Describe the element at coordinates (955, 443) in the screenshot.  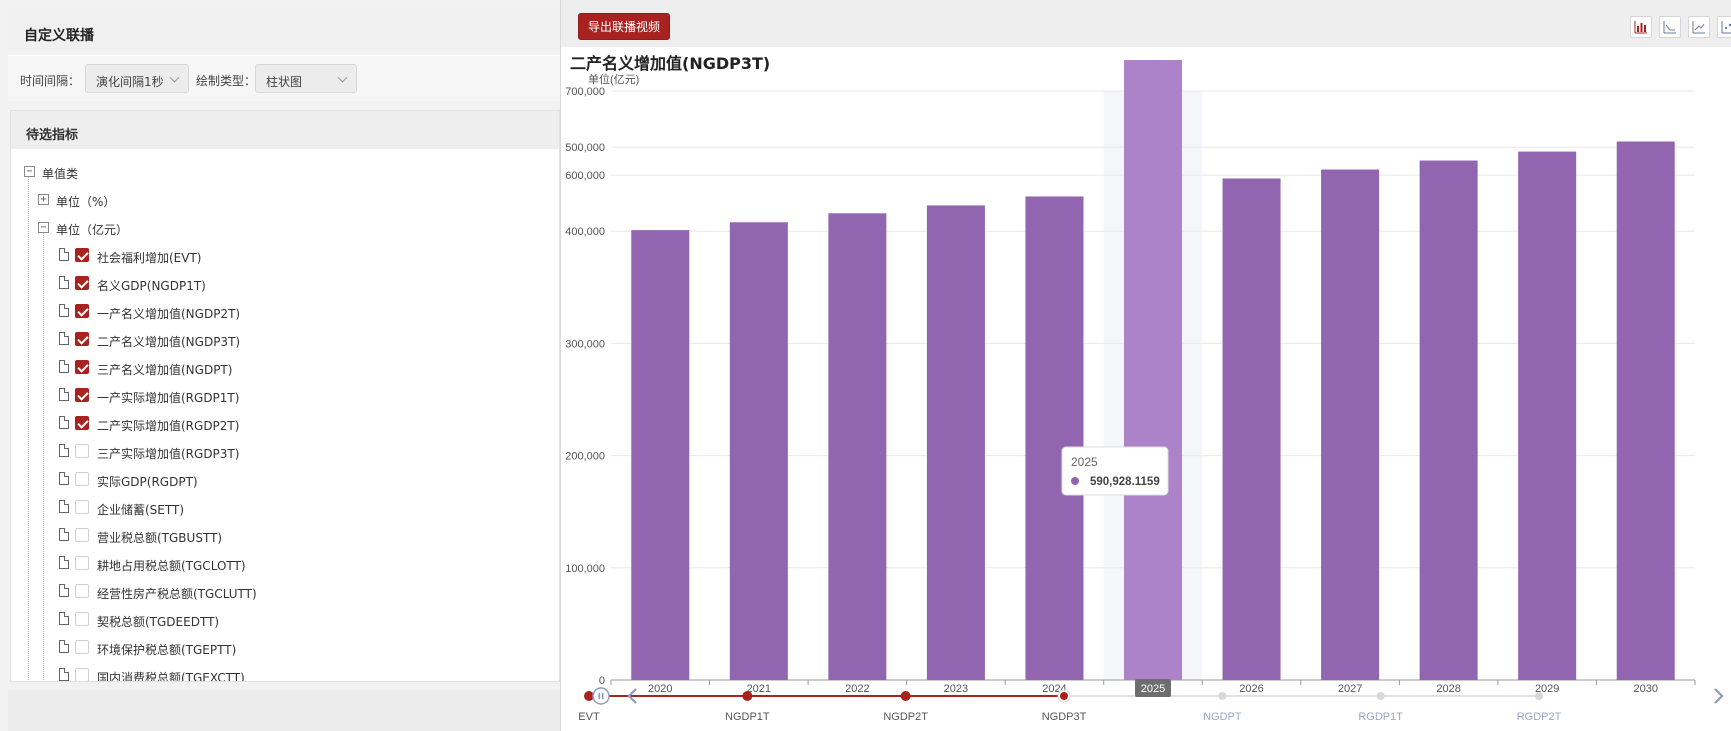
I see `bar-2023` at that location.